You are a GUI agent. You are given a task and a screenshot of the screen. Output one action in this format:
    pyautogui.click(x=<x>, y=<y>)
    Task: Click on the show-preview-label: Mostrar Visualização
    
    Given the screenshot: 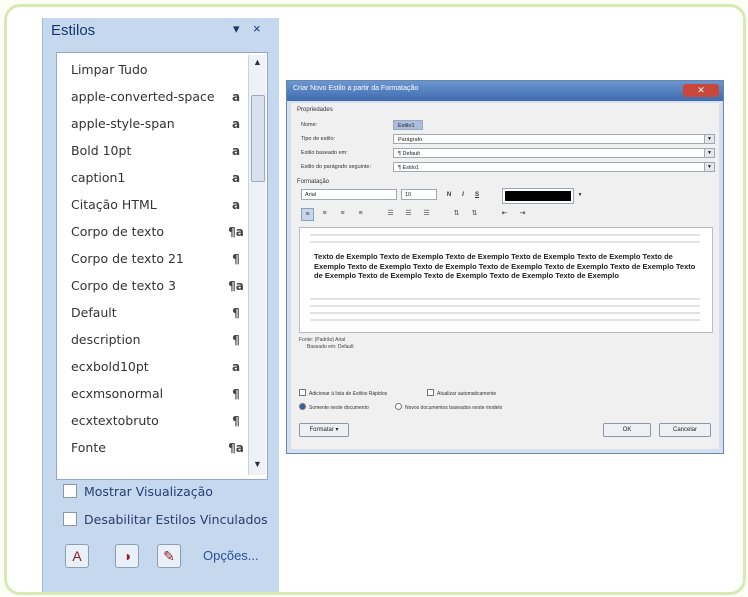 What is the action you would take?
    pyautogui.click(x=148, y=491)
    